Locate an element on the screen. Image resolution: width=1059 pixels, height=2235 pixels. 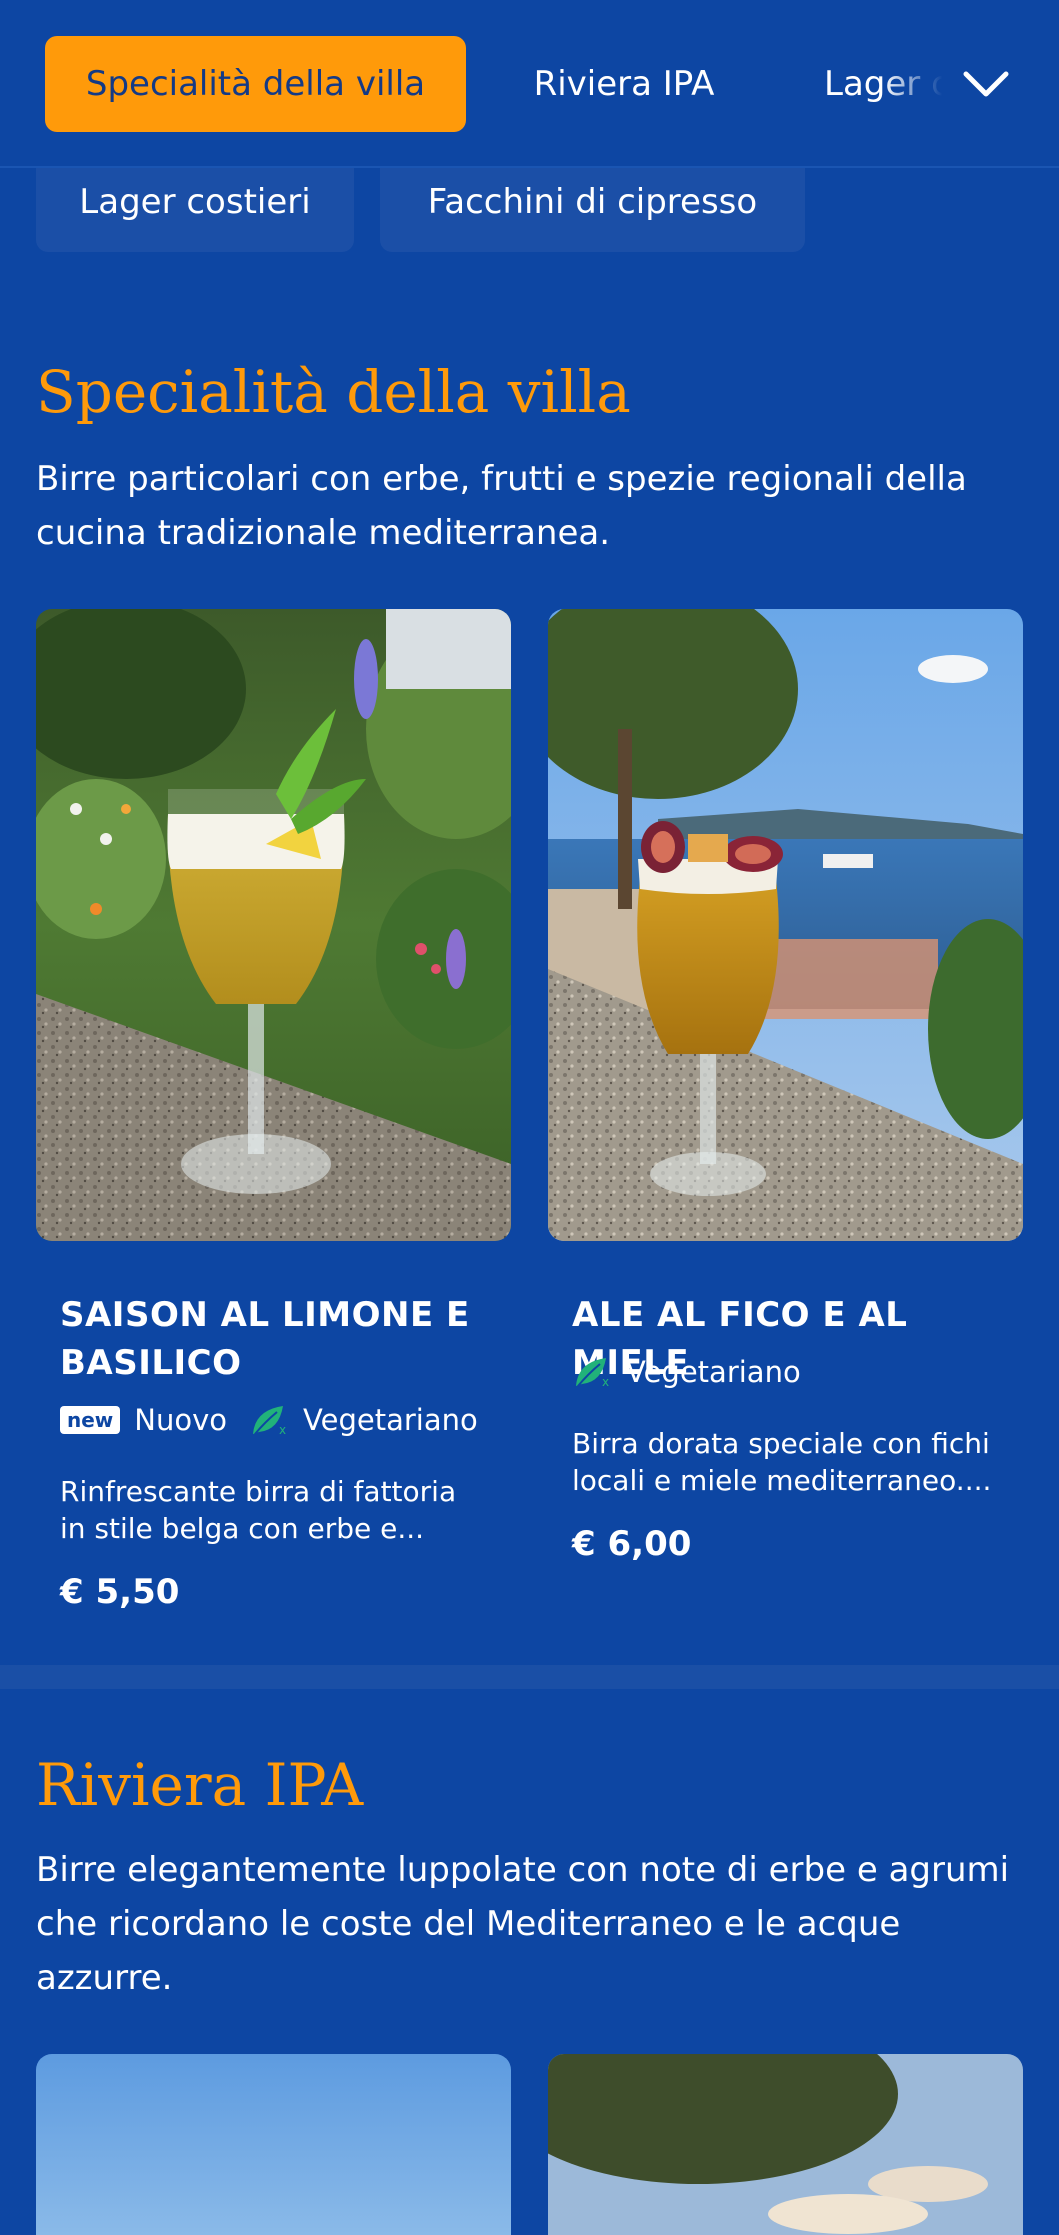
tree-sky-photo-icon is located at coordinates (785, 2144).